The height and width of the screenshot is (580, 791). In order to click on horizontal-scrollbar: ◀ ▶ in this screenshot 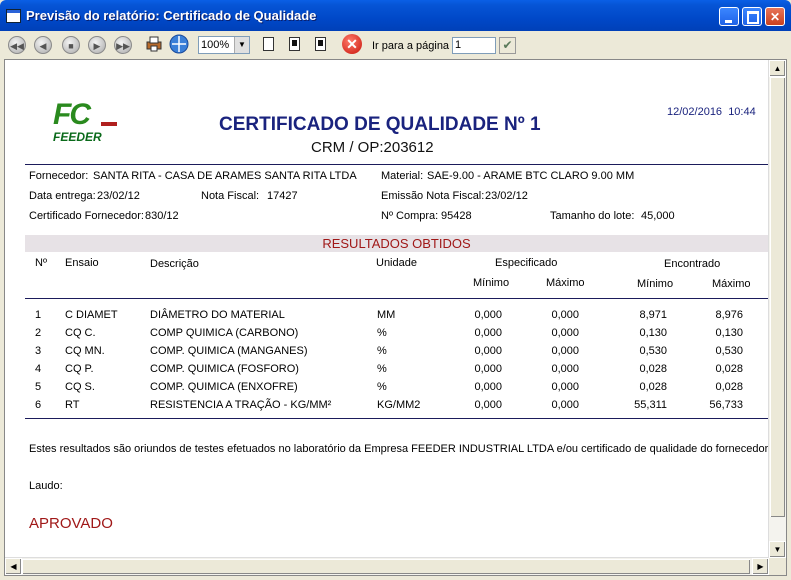, I will do `click(387, 566)`.